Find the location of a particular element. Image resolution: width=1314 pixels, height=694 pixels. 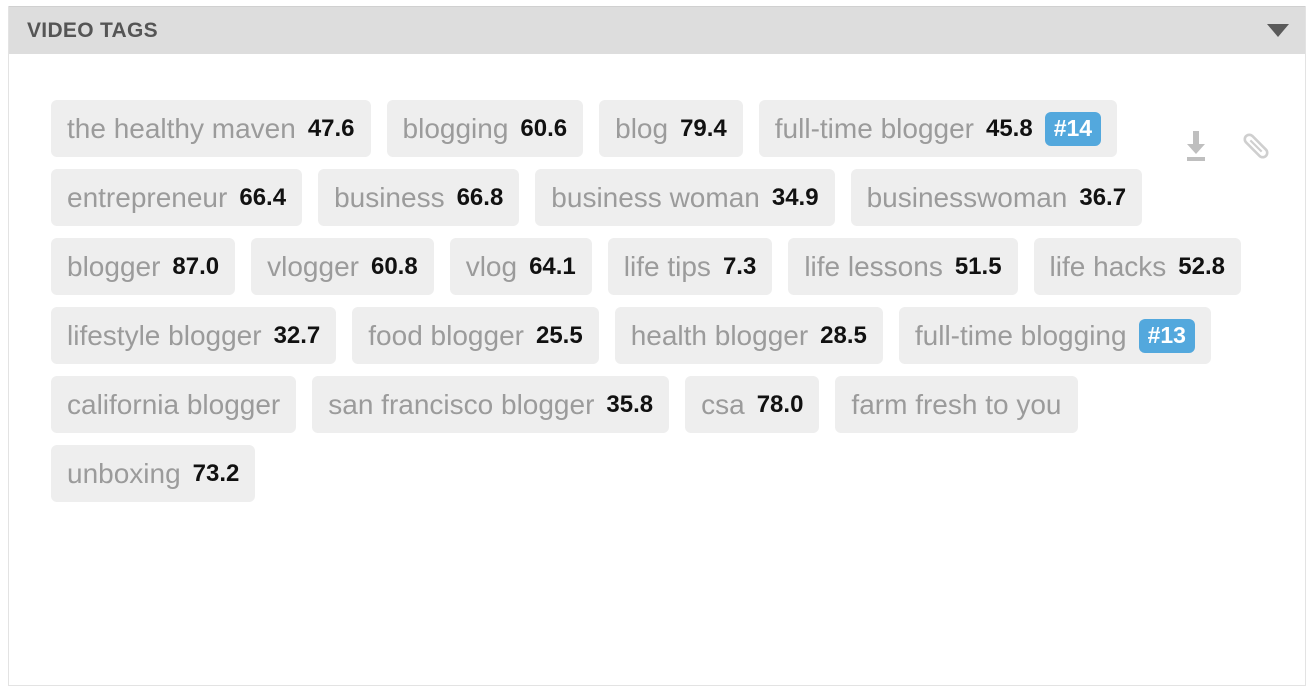

action-icon-group is located at coordinates (1226, 146).